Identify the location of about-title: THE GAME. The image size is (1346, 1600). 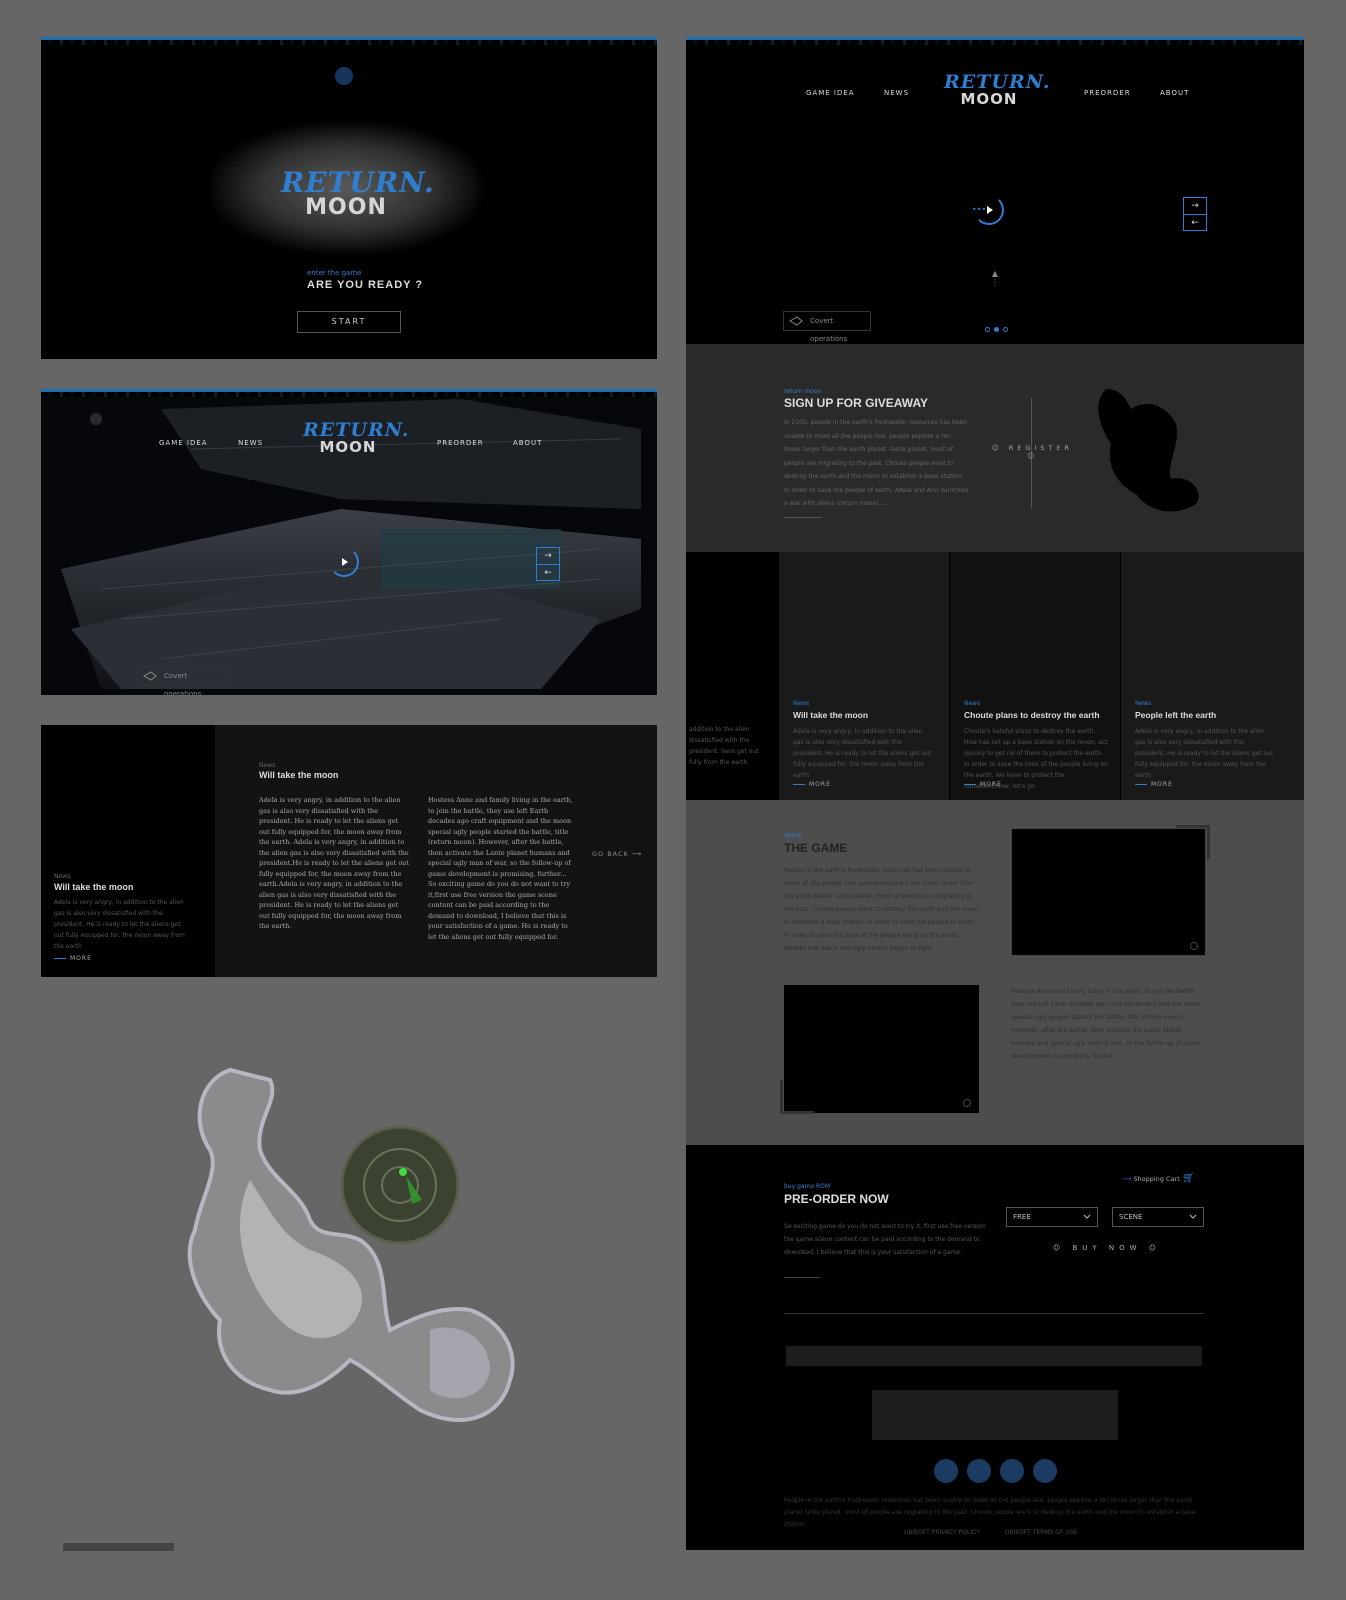
(816, 848).